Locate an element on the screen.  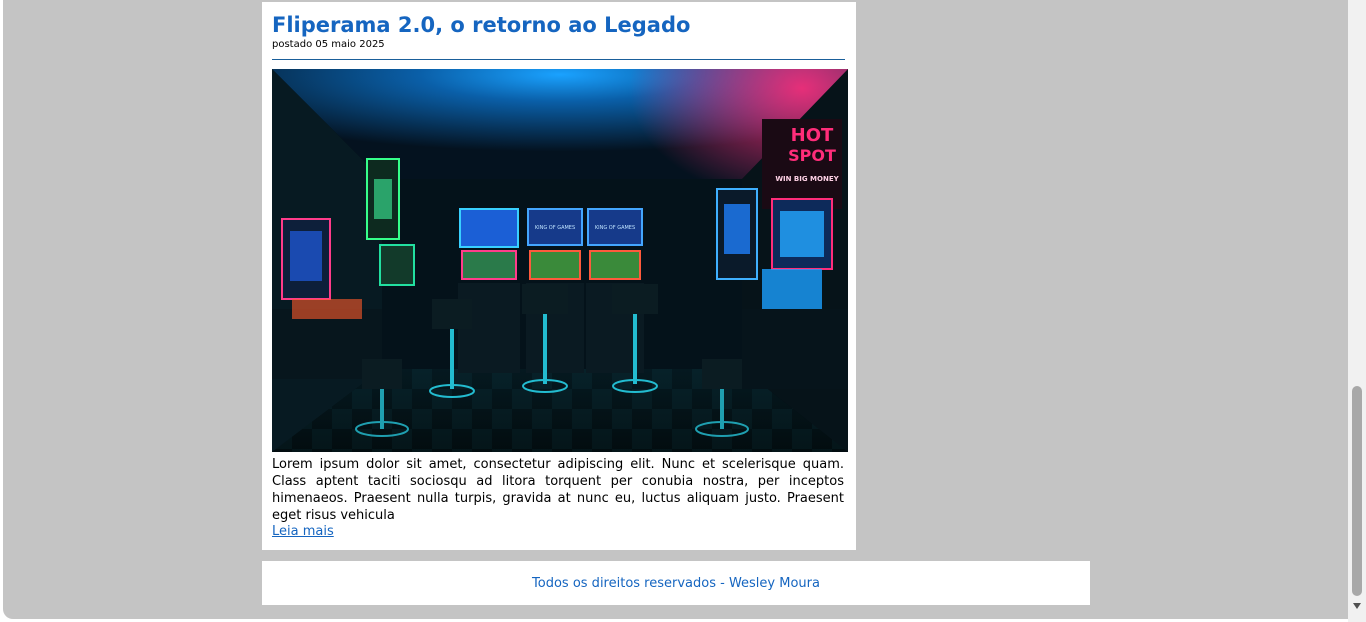
vertical-scrollbar is located at coordinates (1357, 311).